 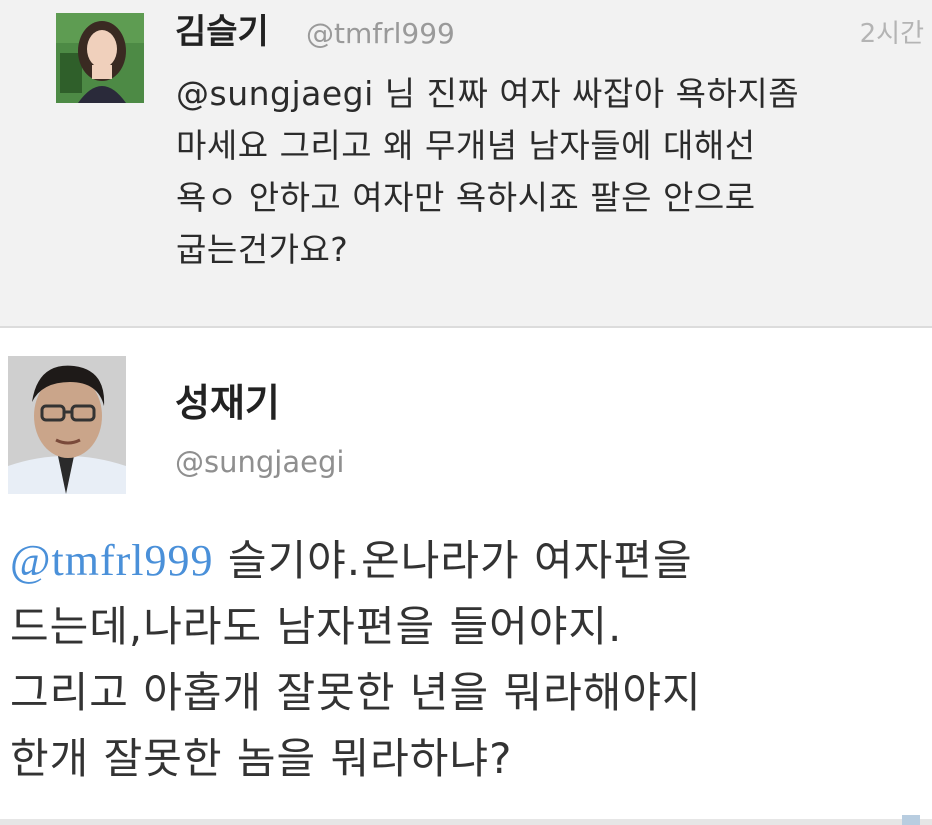 I want to click on reply-text-line: @sungjaegi 님 진짜 여자 싸잡아 욕하지좀, so click(x=488, y=93).